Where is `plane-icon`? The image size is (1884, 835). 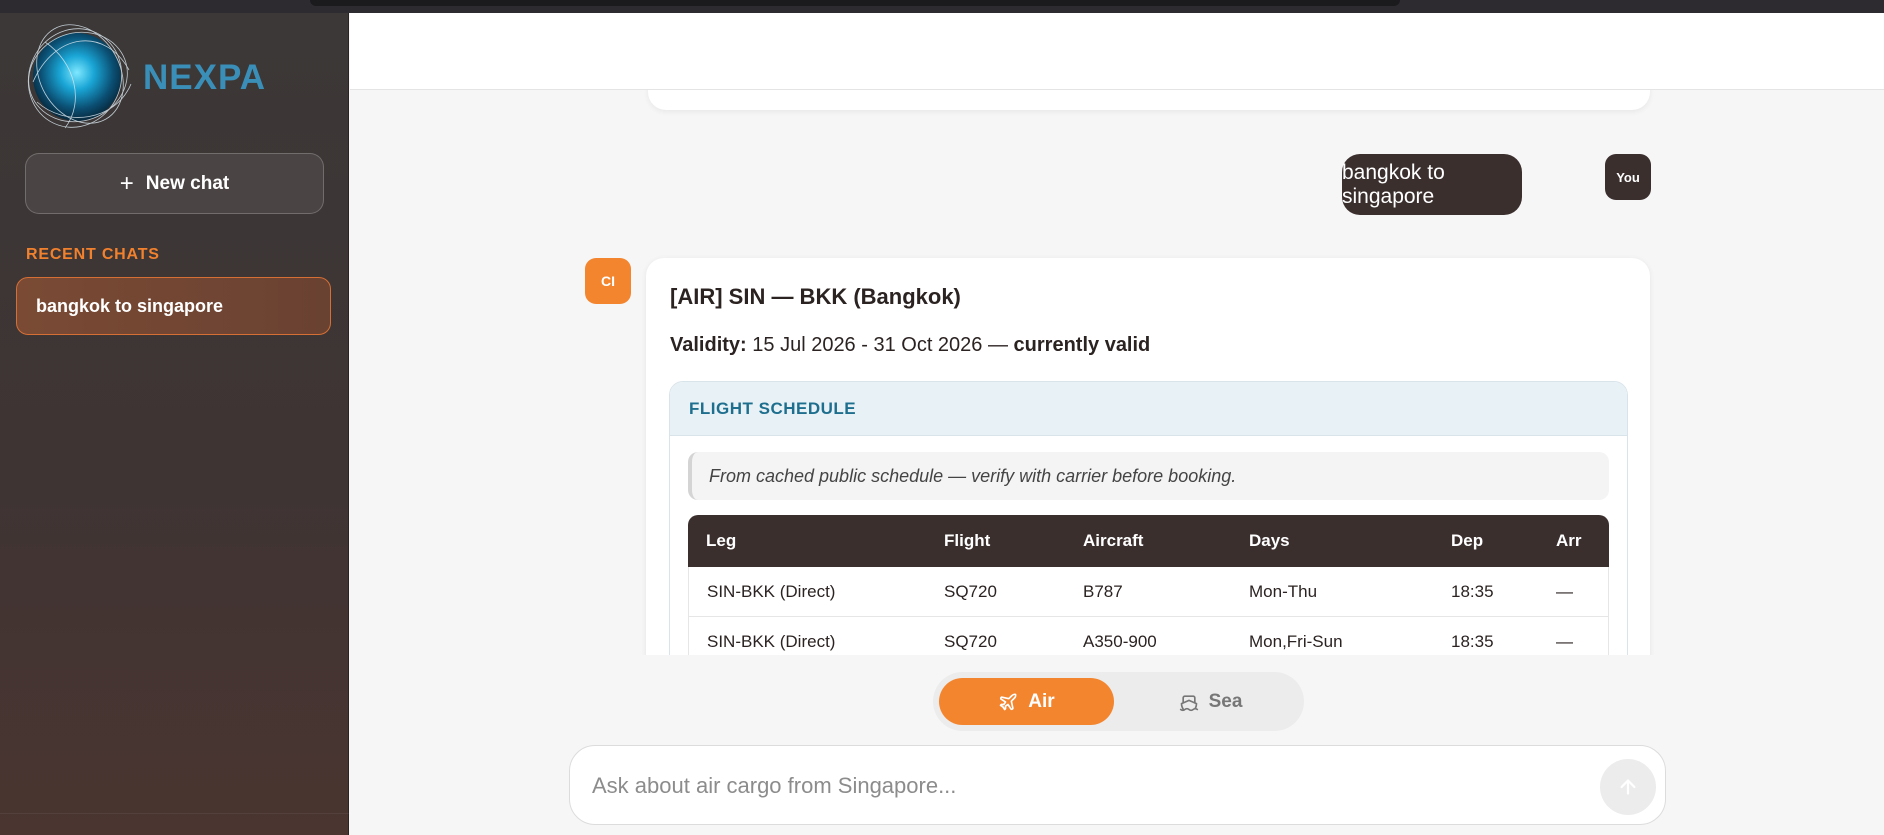 plane-icon is located at coordinates (1008, 701).